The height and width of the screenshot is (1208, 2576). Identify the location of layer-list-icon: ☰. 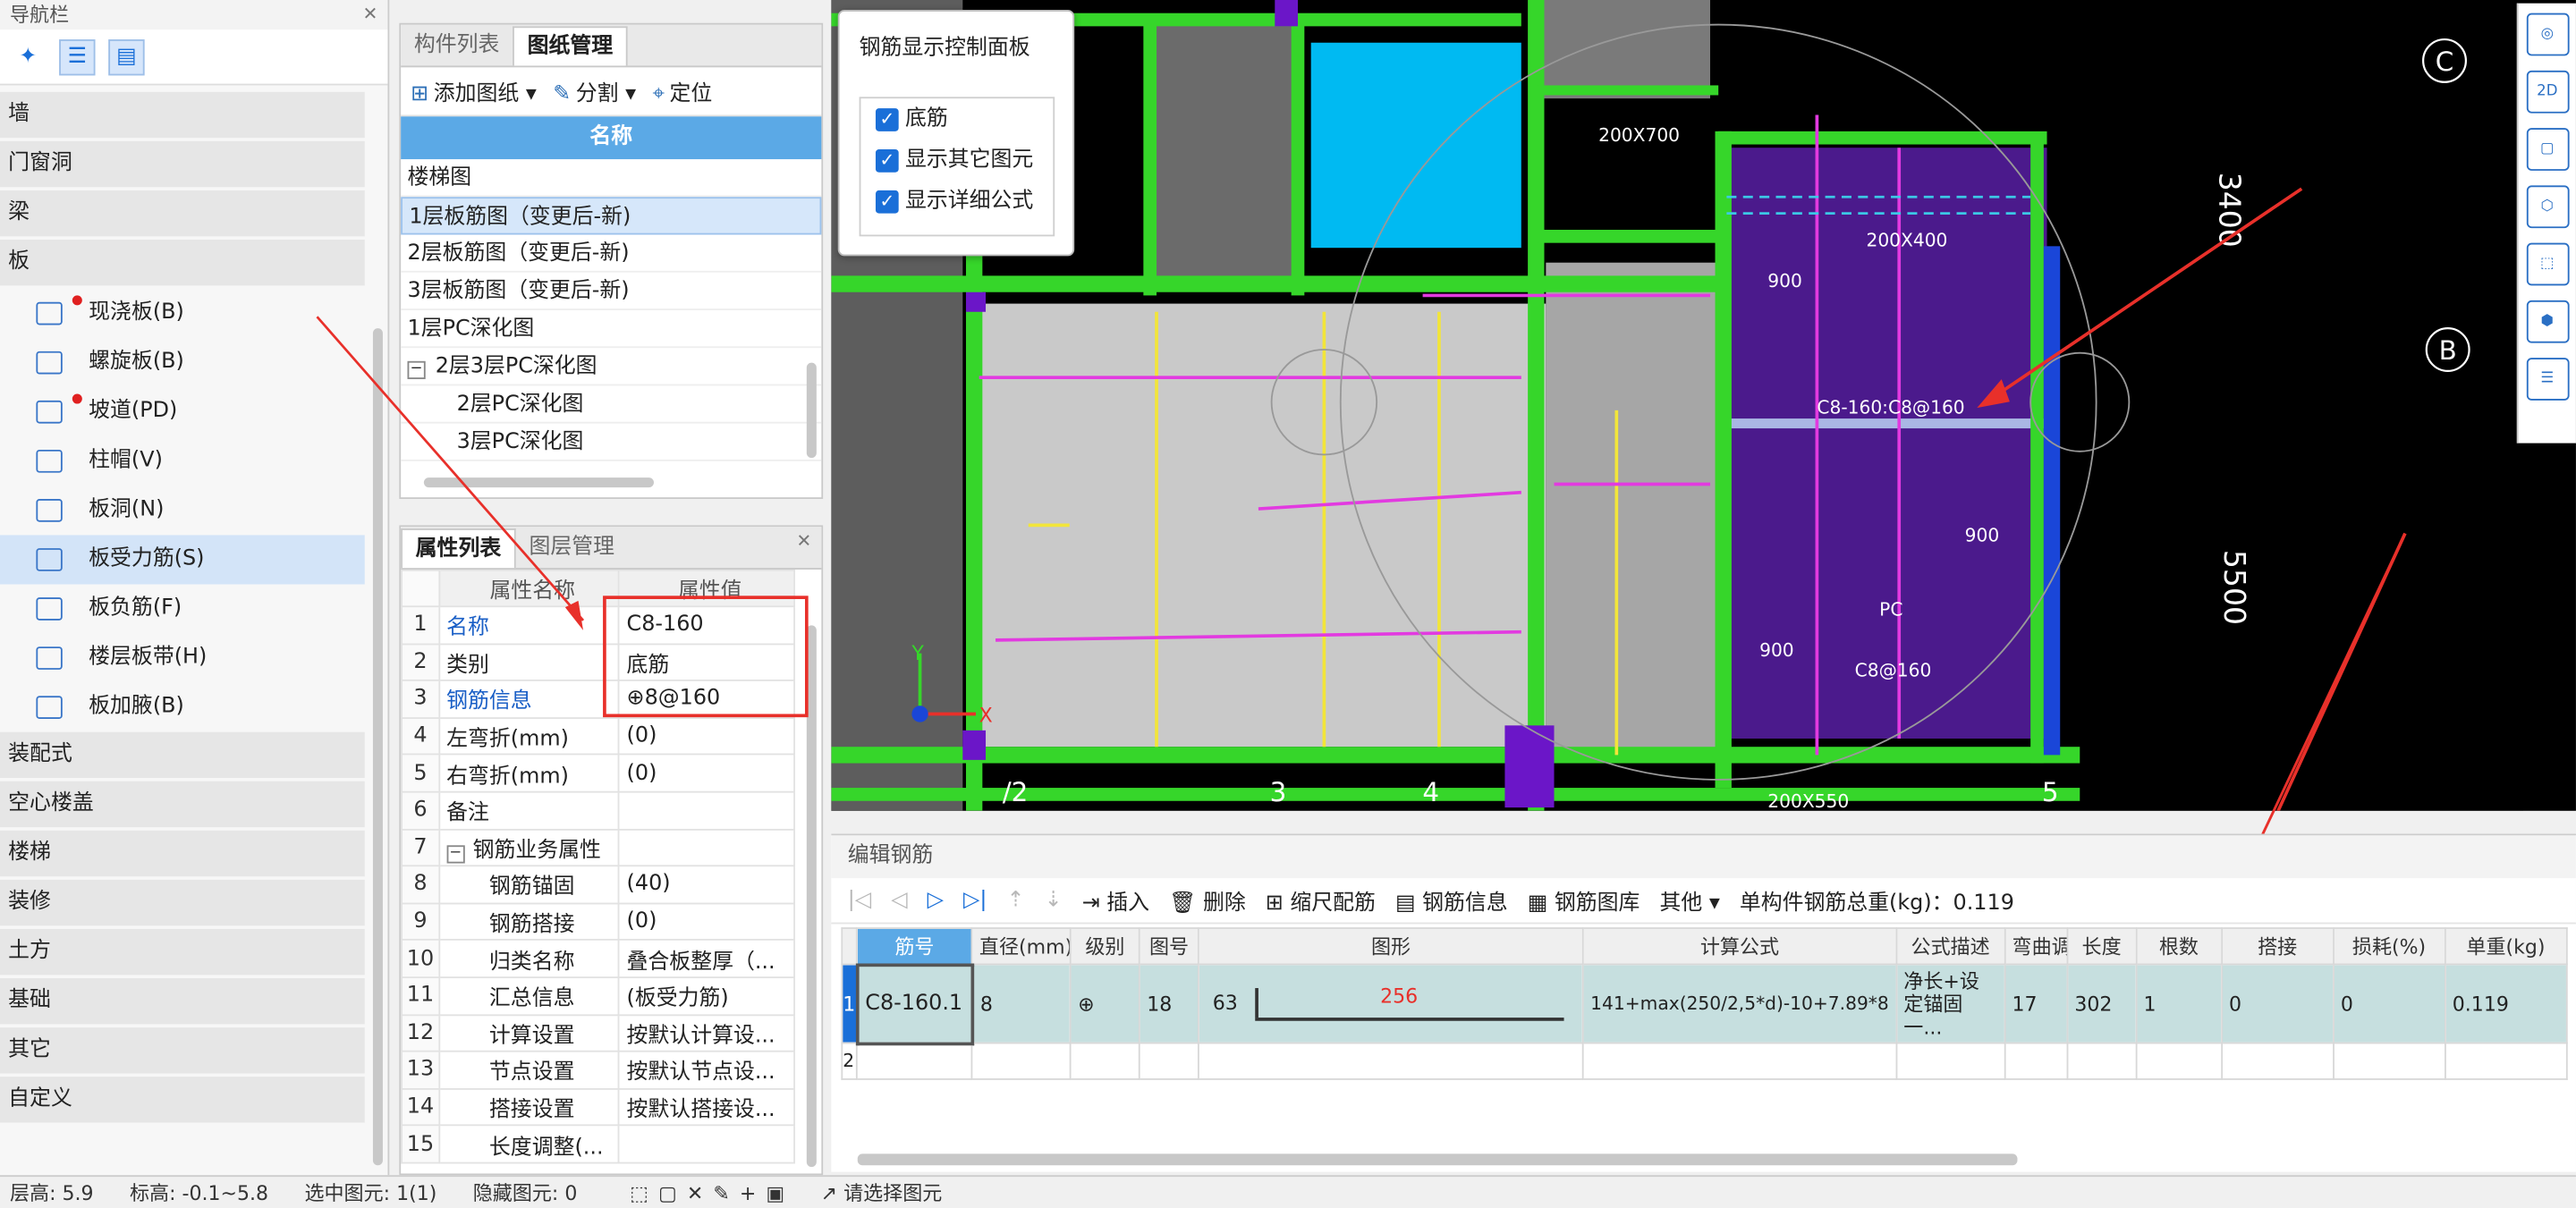
(2547, 379).